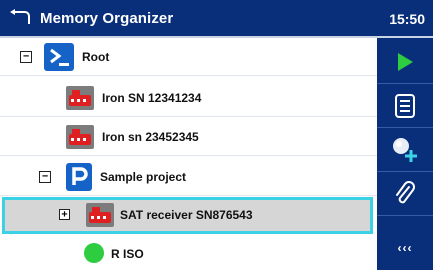 The width and height of the screenshot is (433, 270). I want to click on more-options-label: ‹‹‹, so click(405, 248).